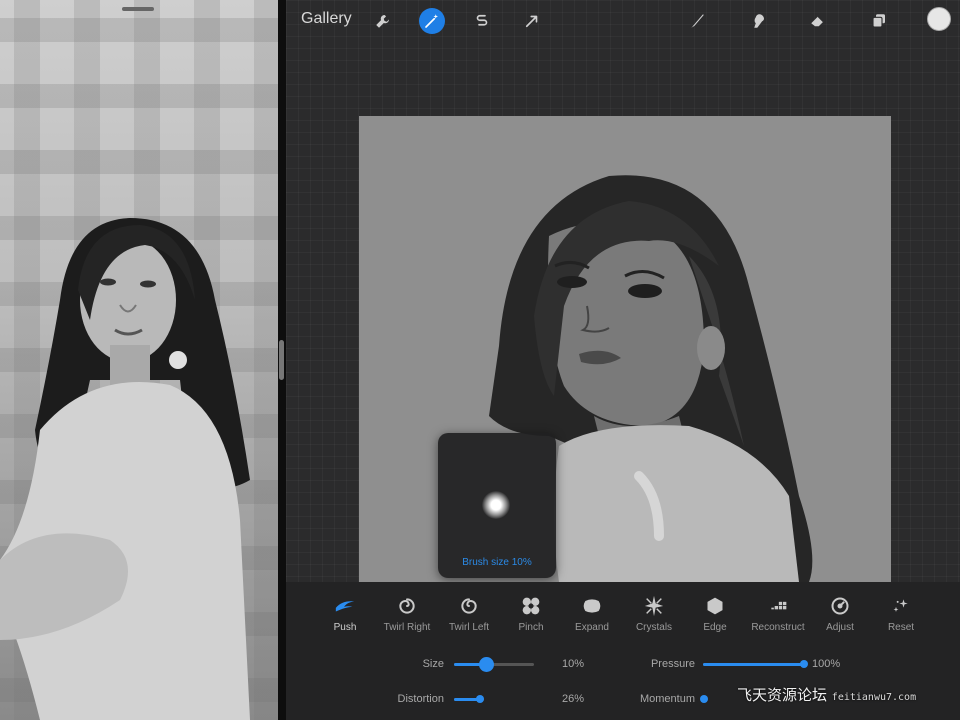 This screenshot has height=720, width=960. What do you see at coordinates (879, 21) in the screenshot?
I see `layers-icon` at bounding box center [879, 21].